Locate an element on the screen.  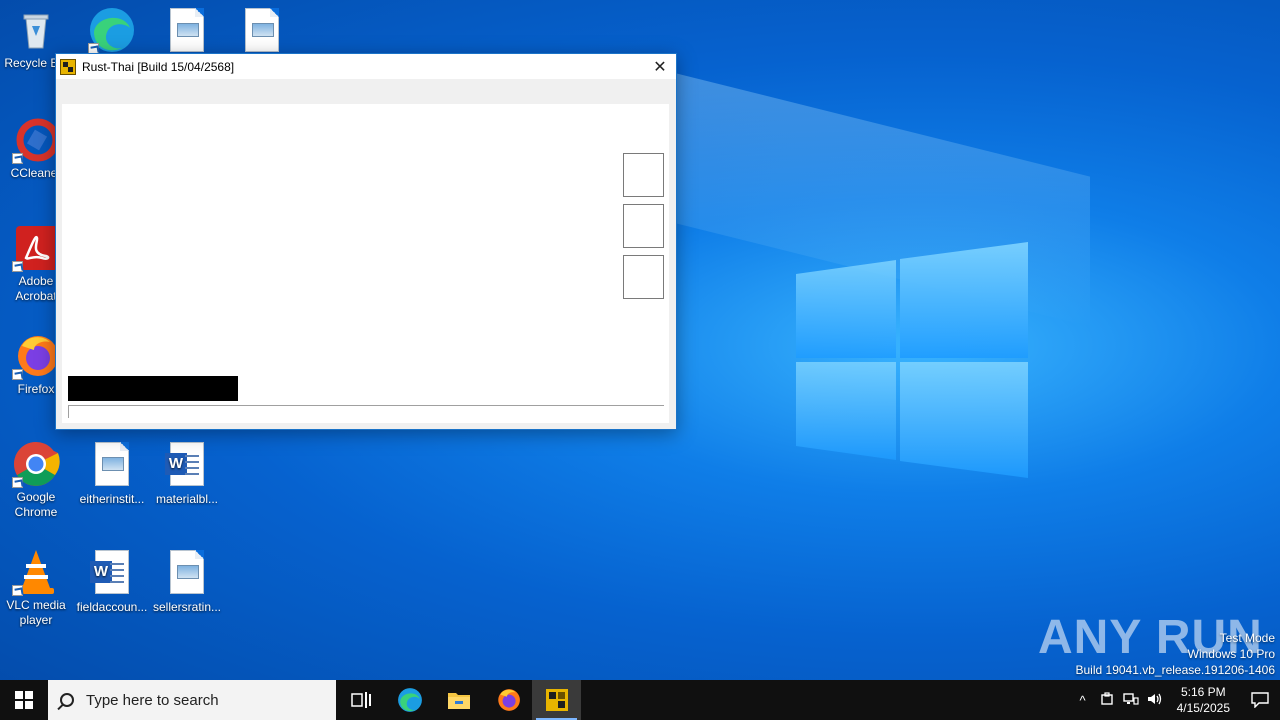
test-mode-text: Test Mode is located at coordinates (1247, 638).